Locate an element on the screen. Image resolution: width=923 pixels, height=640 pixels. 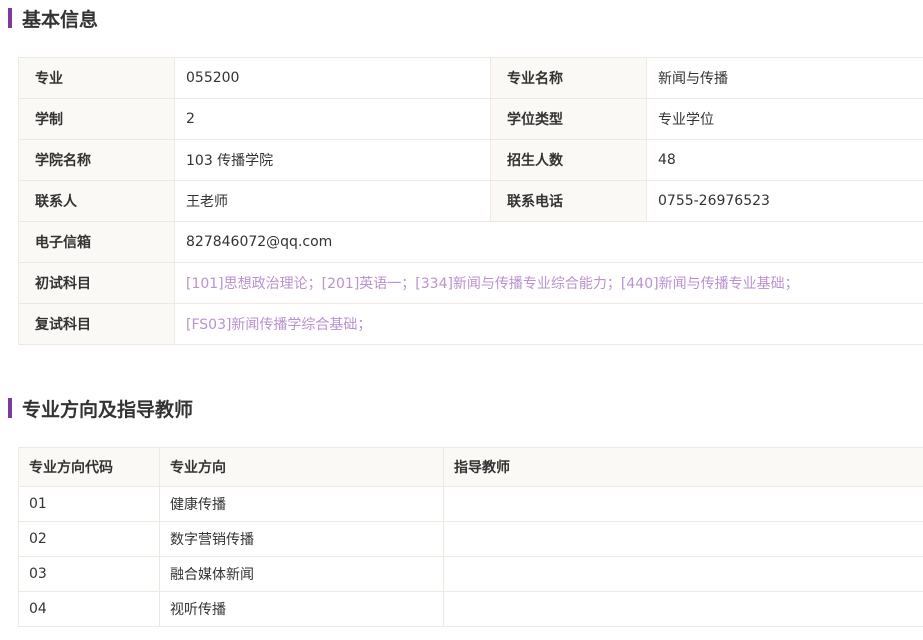
direction-code: 02 is located at coordinates (89, 539).